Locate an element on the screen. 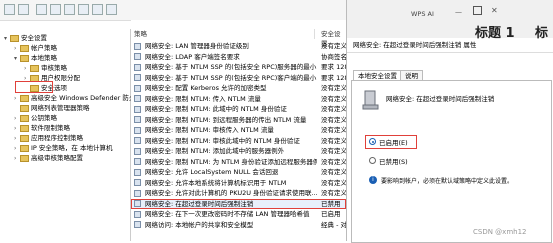  policy-row: 网络安全: 允许对此计算机的 PKU2U 身份验证请求使用联... 没有定义 is located at coordinates (238, 193).